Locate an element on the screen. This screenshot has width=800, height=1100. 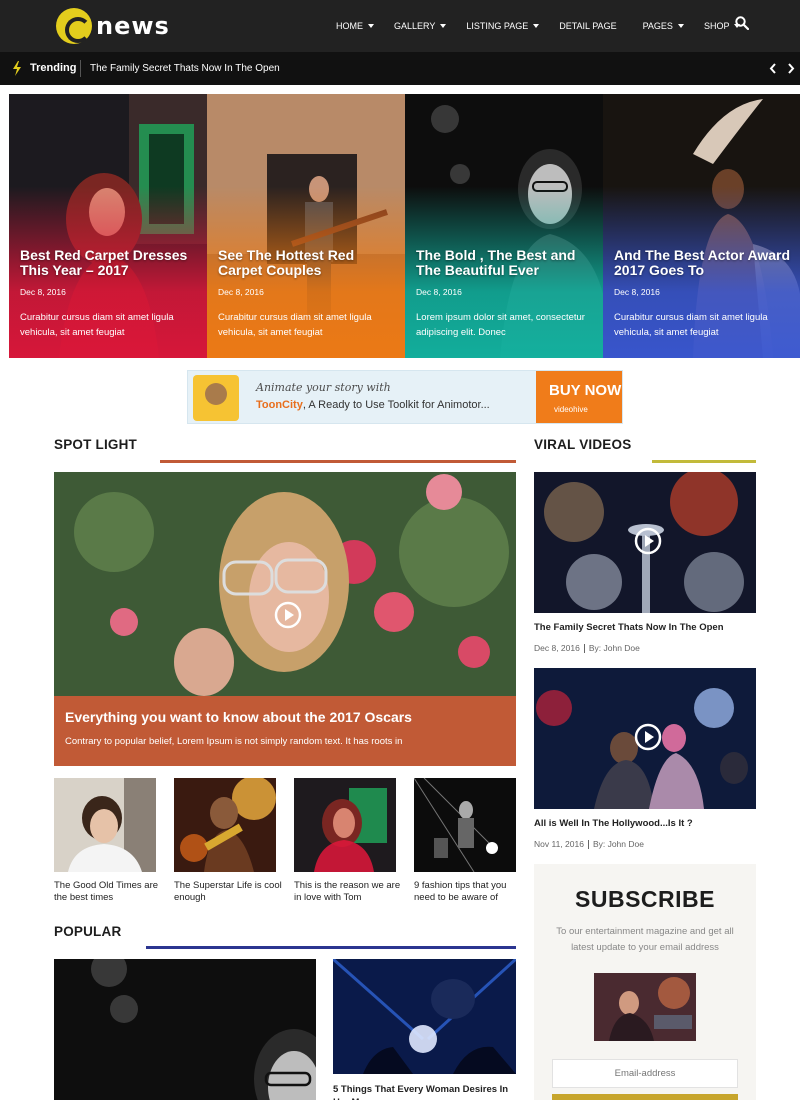
subscribe-photo is located at coordinates (645, 1007).